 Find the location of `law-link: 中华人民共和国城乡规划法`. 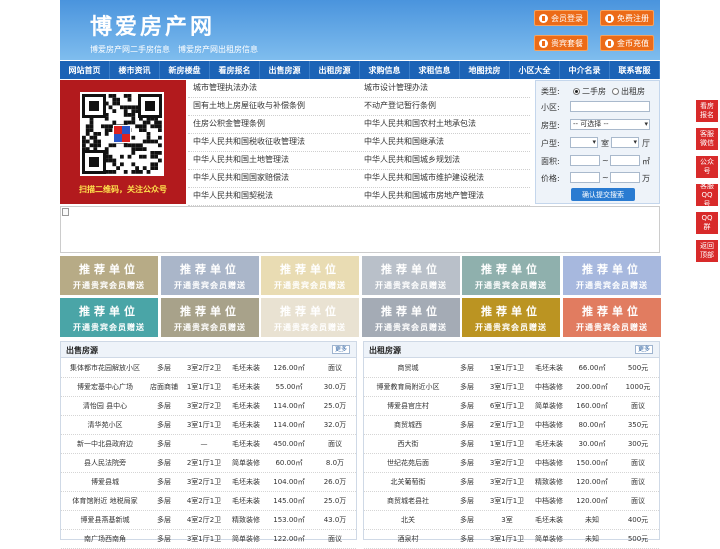

law-link: 中华人民共和国城乡规划法 is located at coordinates (412, 160).